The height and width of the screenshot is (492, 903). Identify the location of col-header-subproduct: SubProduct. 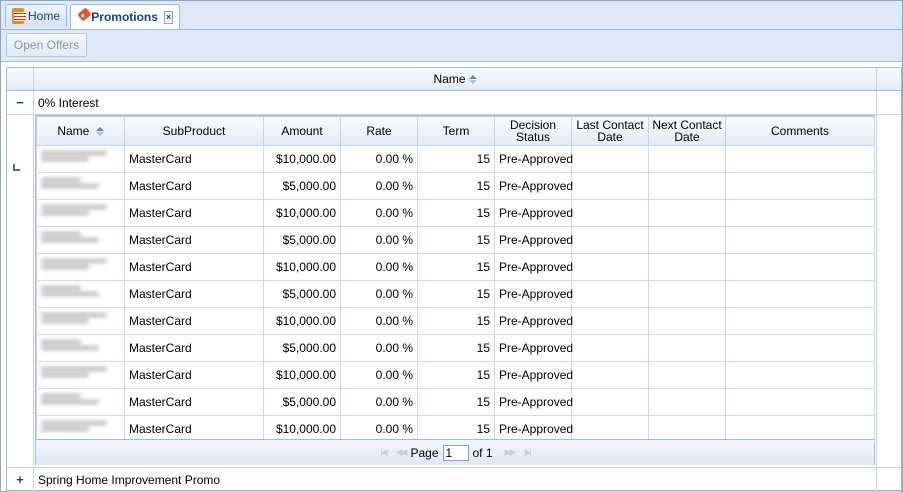
(194, 131).